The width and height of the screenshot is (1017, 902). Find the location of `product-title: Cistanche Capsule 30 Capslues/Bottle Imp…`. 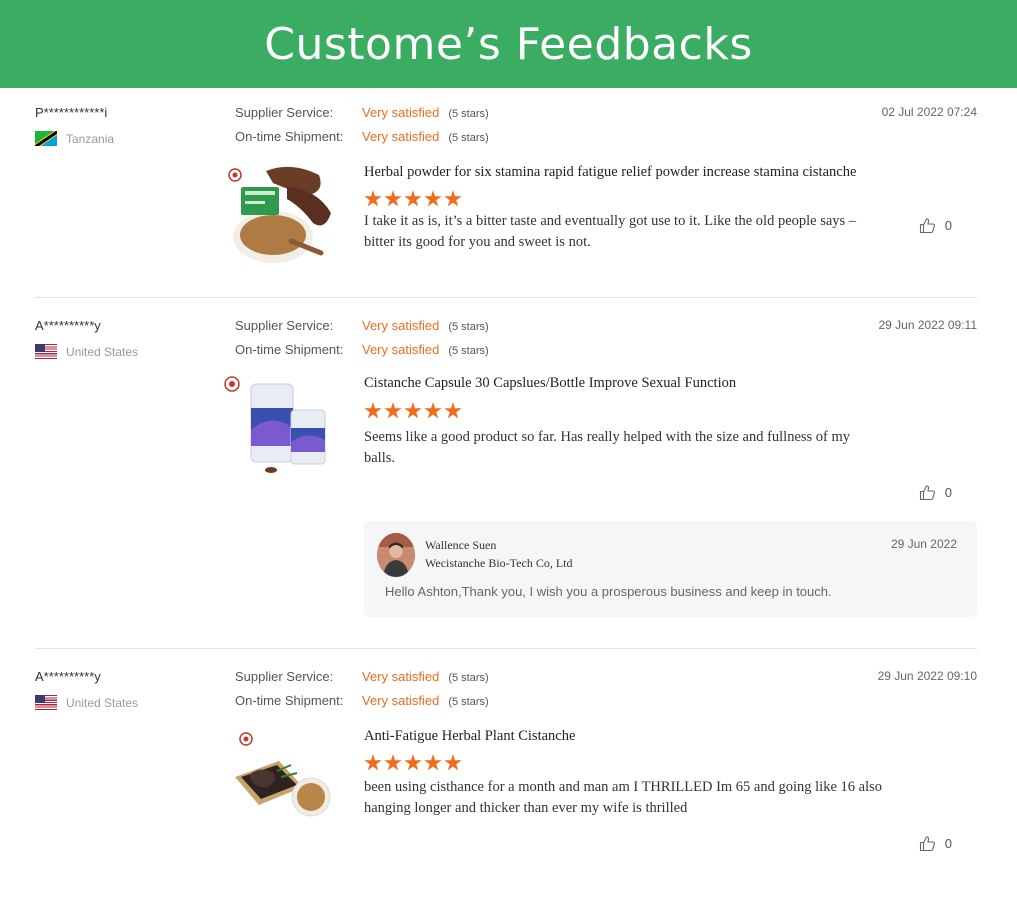

product-title: Cistanche Capsule 30 Capslues/Bottle Imp… is located at coordinates (550, 383).